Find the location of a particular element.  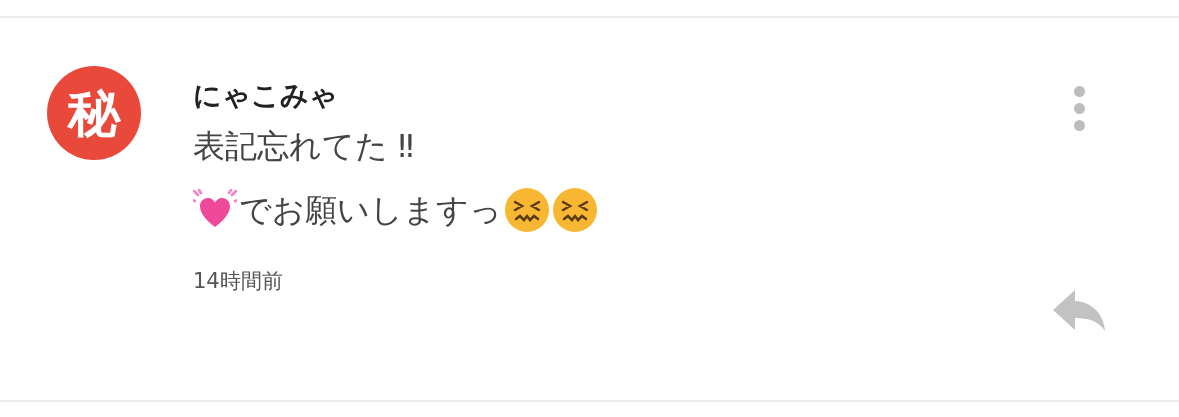

reply-icon is located at coordinates (1079, 310).